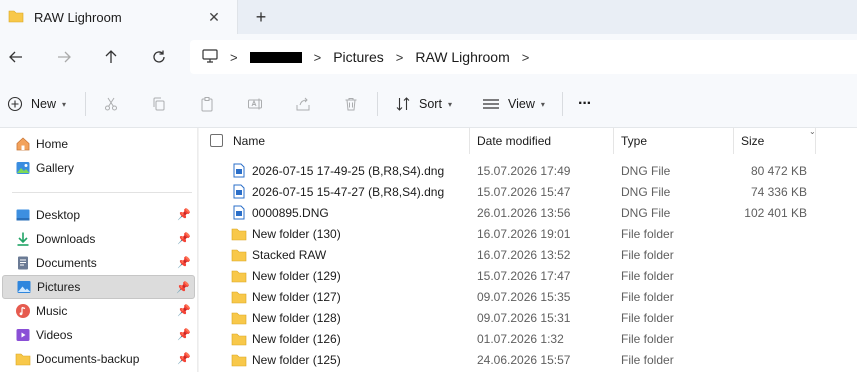 The image size is (857, 372). What do you see at coordinates (255, 104) in the screenshot?
I see `rename-button` at bounding box center [255, 104].